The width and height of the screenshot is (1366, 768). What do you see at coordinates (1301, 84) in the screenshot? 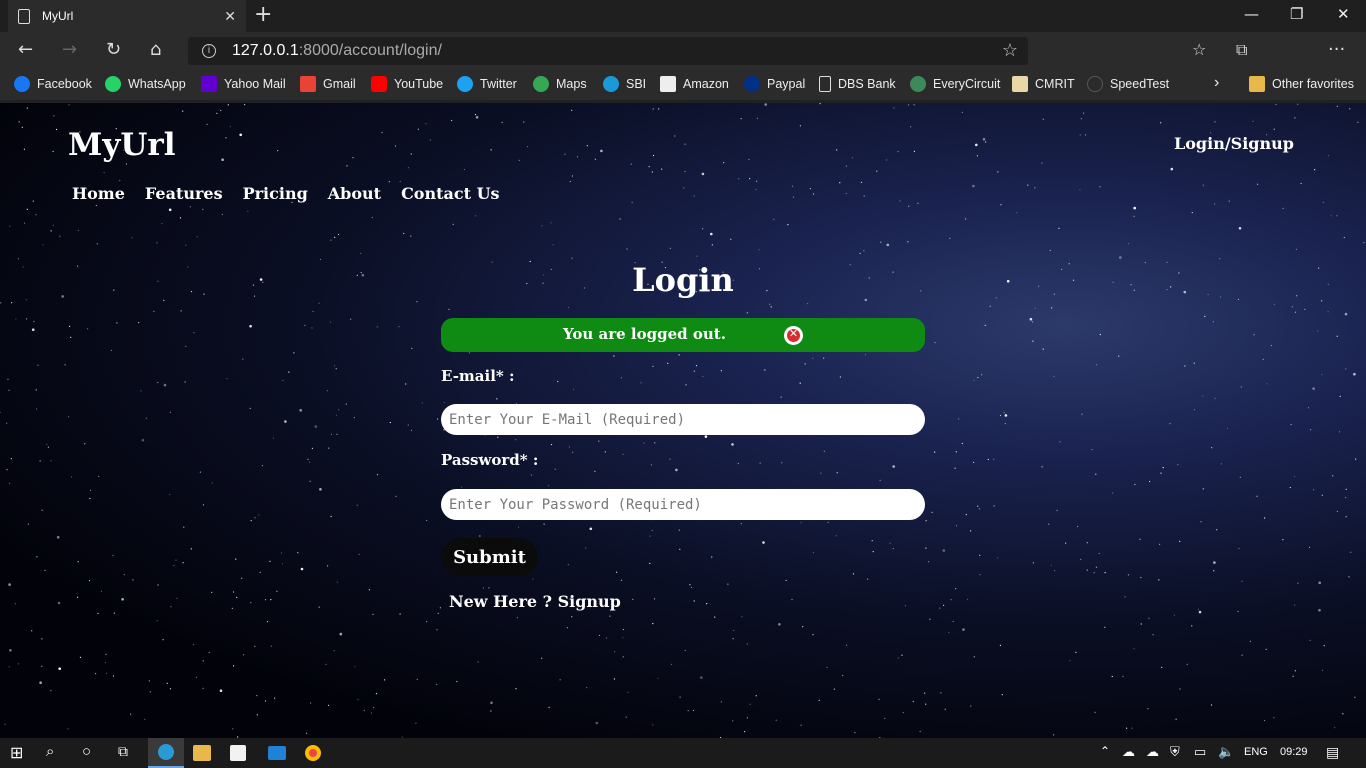
I see `other-favorites: Other favorites` at bounding box center [1301, 84].